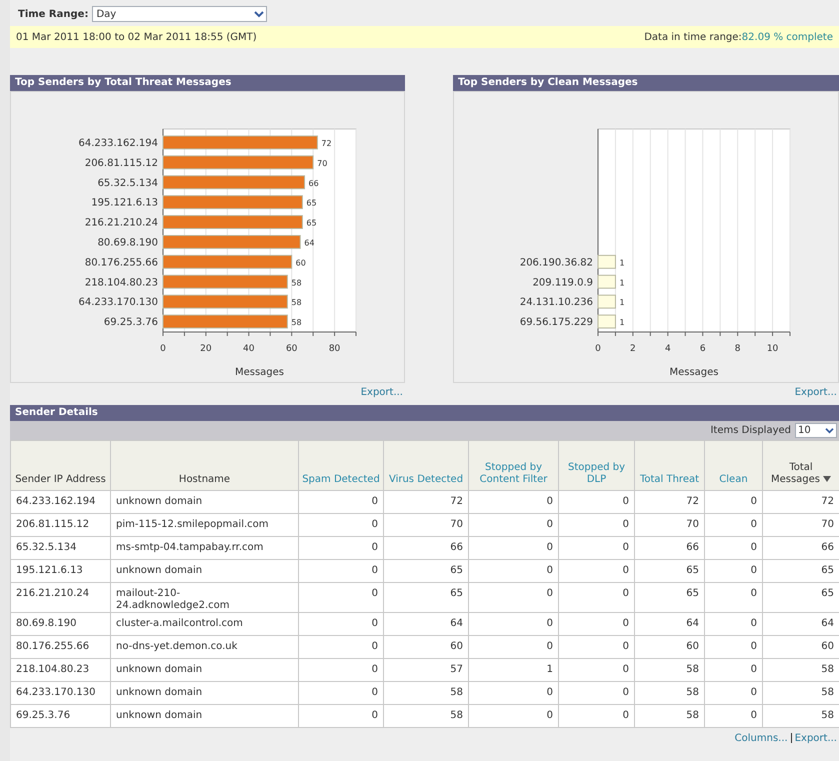 The width and height of the screenshot is (839, 761). Describe the element at coordinates (693, 37) in the screenshot. I see `completeness-label: Data in time range:` at that location.